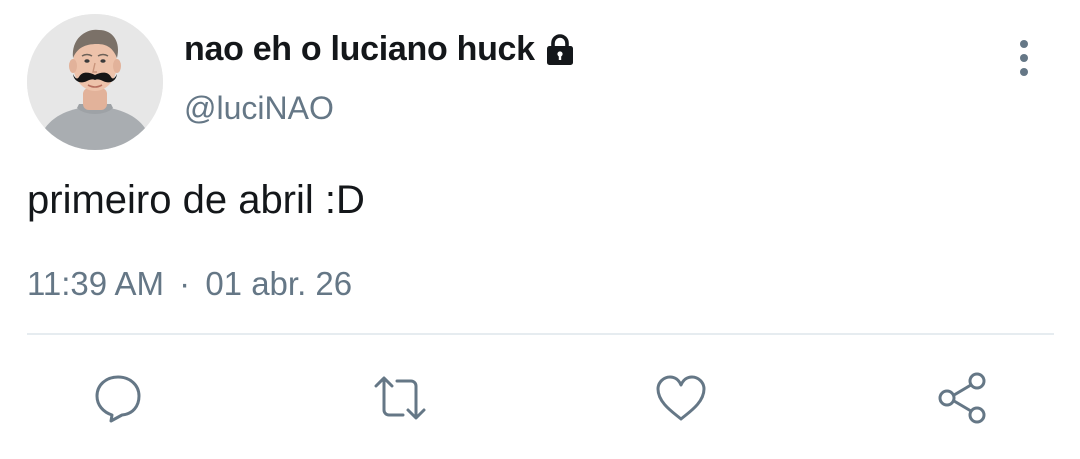 The image size is (1080, 459). I want to click on avatar-image, so click(95, 82).